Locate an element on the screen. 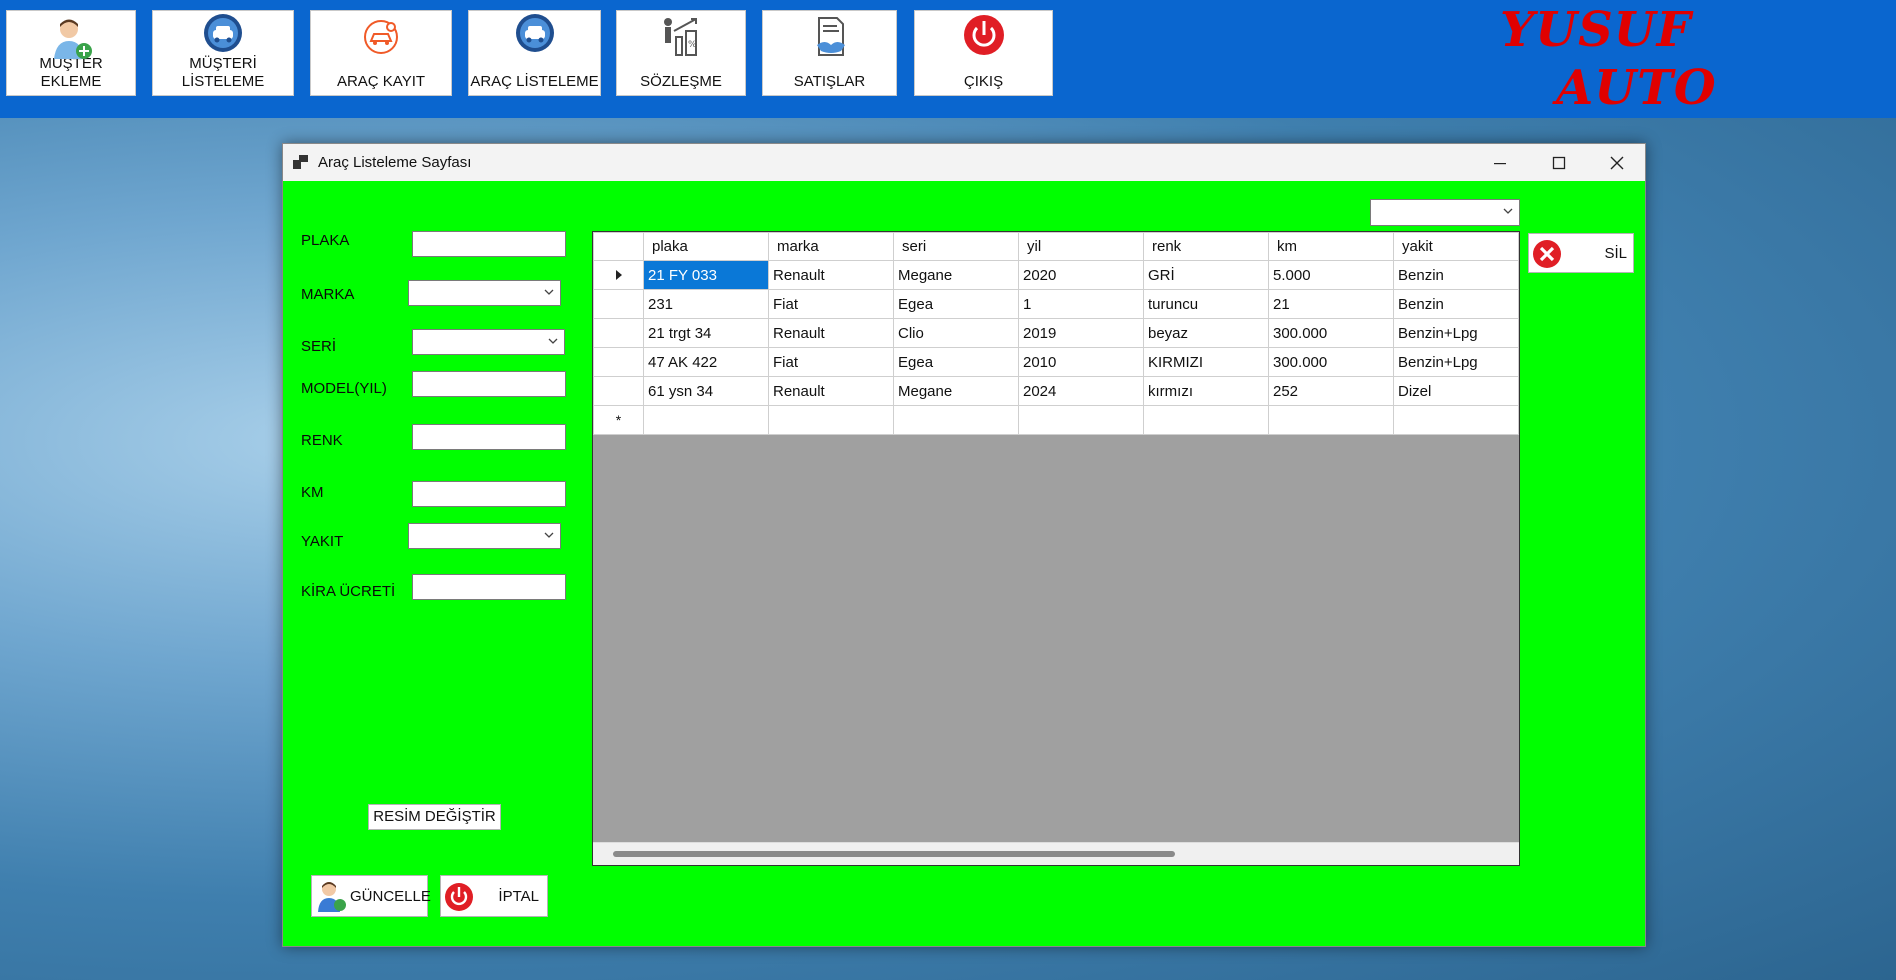 This screenshot has width=1896, height=980. sozlesme-button: % SÖZLEŞME is located at coordinates (681, 53).